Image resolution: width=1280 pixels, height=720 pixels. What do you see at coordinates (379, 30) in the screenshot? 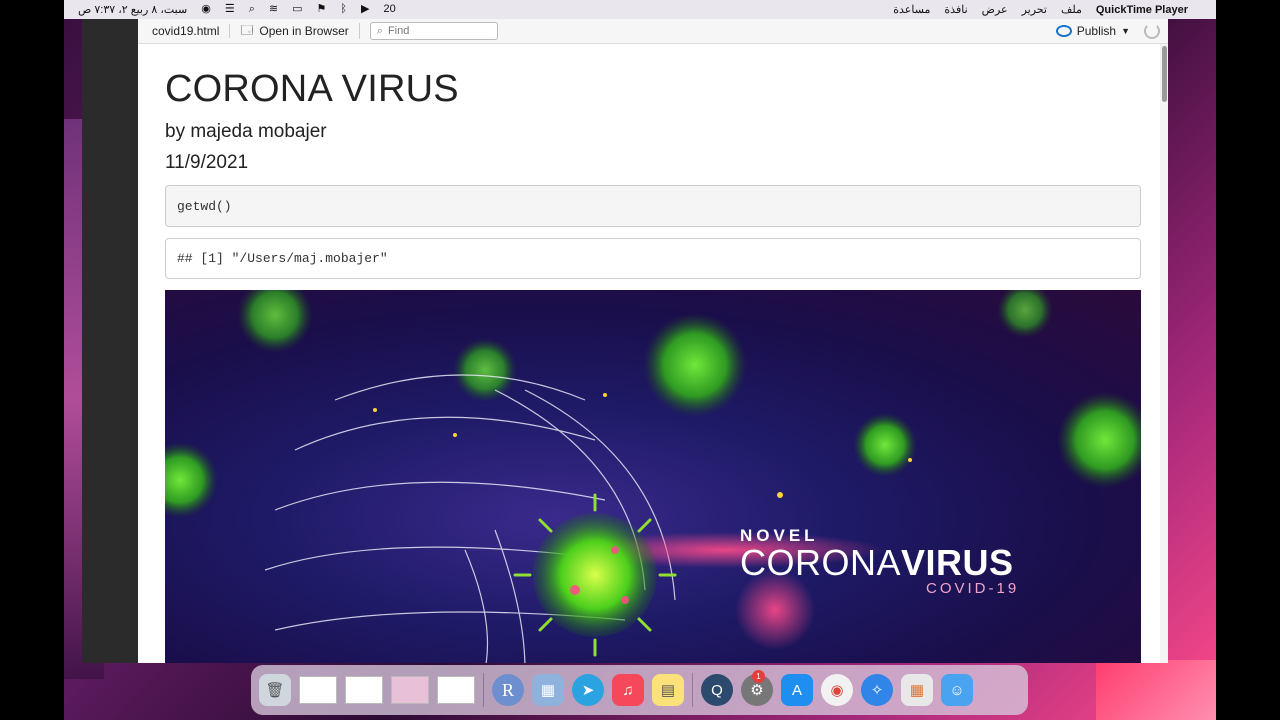
I see `search-icon: ⌕` at bounding box center [379, 30].